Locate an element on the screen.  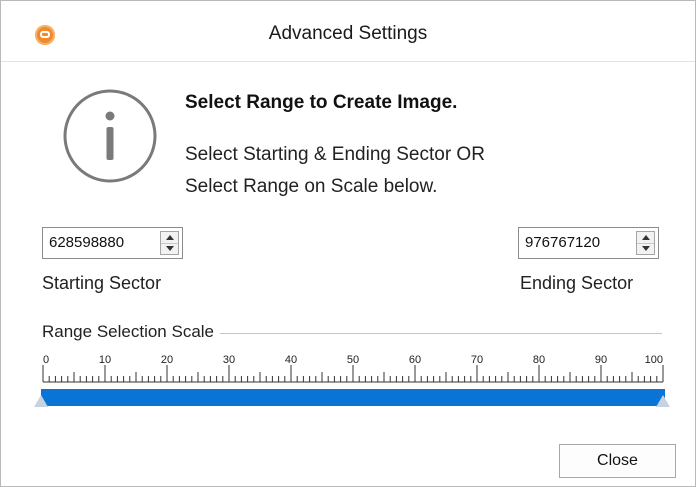
instruction-line-2: Select Range on Scale below. is located at coordinates (311, 186).